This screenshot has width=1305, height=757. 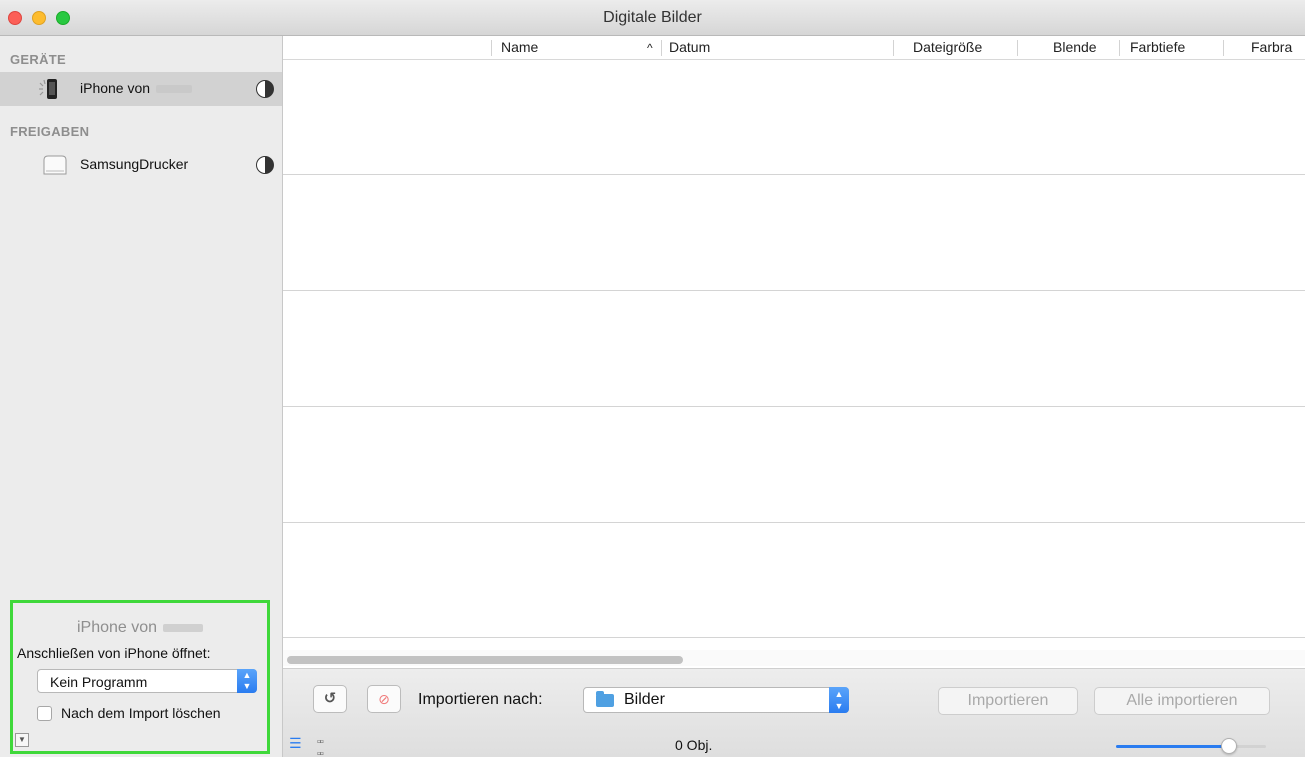 I want to click on folder-icon, so click(x=605, y=699).